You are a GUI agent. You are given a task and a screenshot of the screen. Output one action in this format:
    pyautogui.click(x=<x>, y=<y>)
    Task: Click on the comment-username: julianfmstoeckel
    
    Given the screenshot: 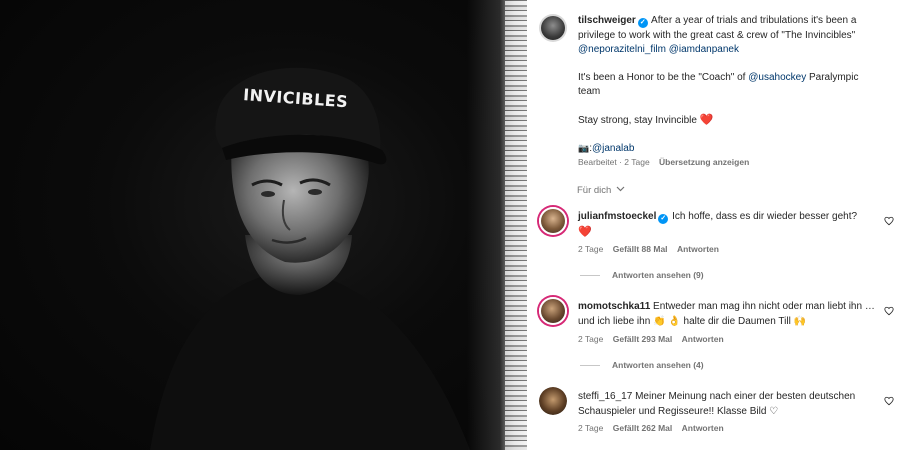 What is the action you would take?
    pyautogui.click(x=617, y=216)
    